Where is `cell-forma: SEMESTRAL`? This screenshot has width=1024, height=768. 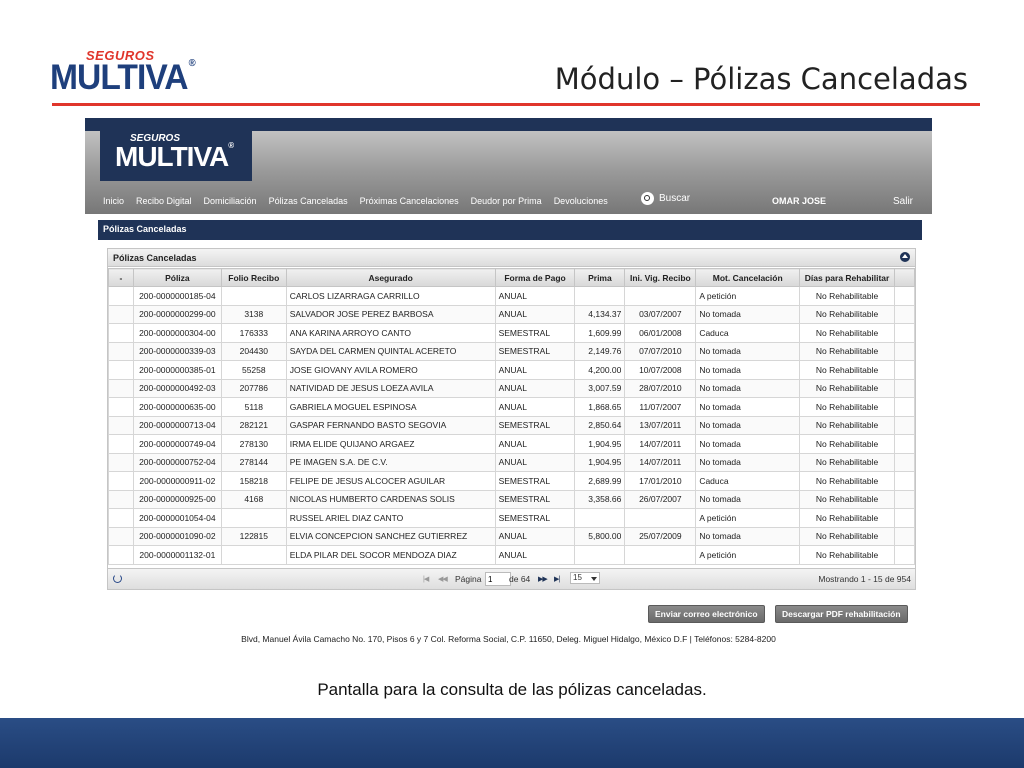
cell-forma: SEMESTRAL is located at coordinates (535, 333).